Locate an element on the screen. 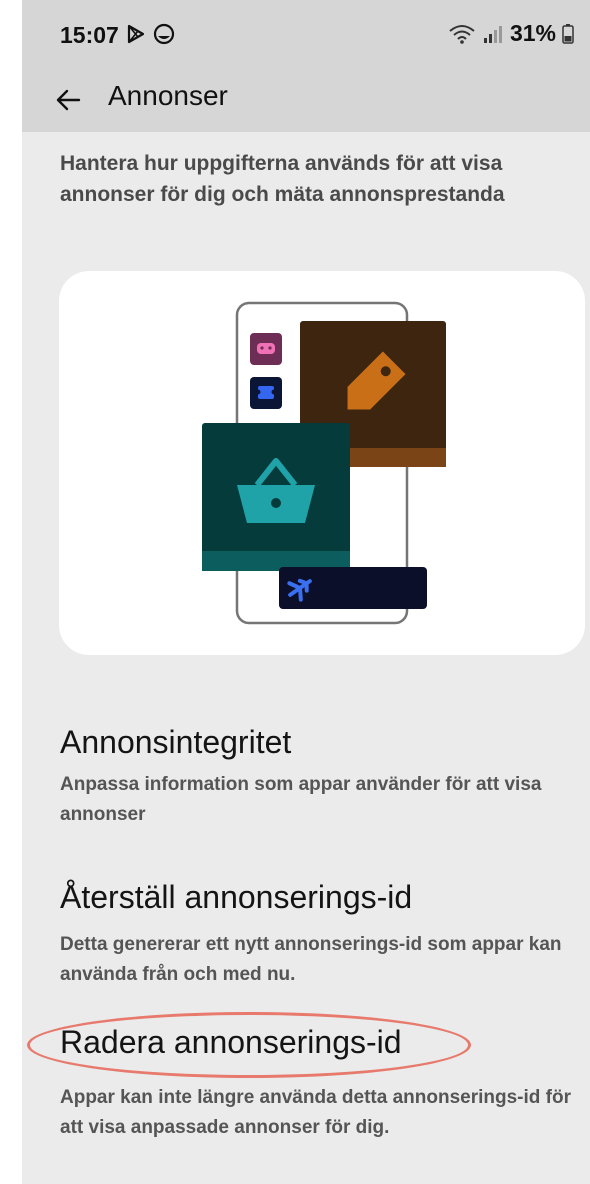 The width and height of the screenshot is (590, 1184). battery-percentage: 31% is located at coordinates (532, 33).